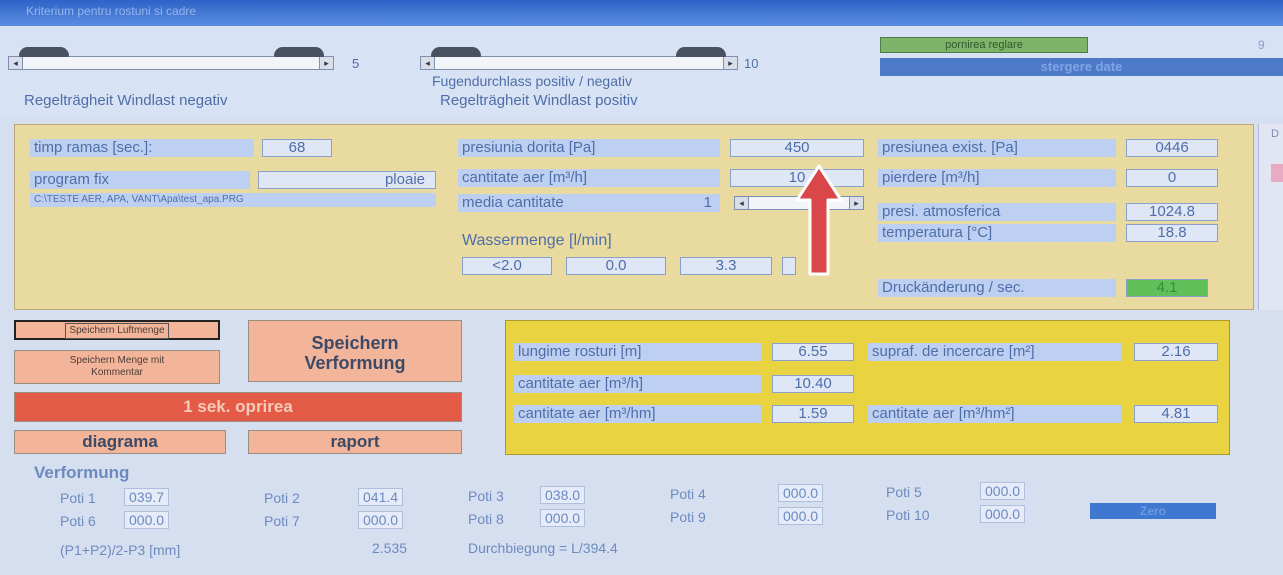  I want to click on presi-atmosferica-field: 1024.8, so click(1172, 212).